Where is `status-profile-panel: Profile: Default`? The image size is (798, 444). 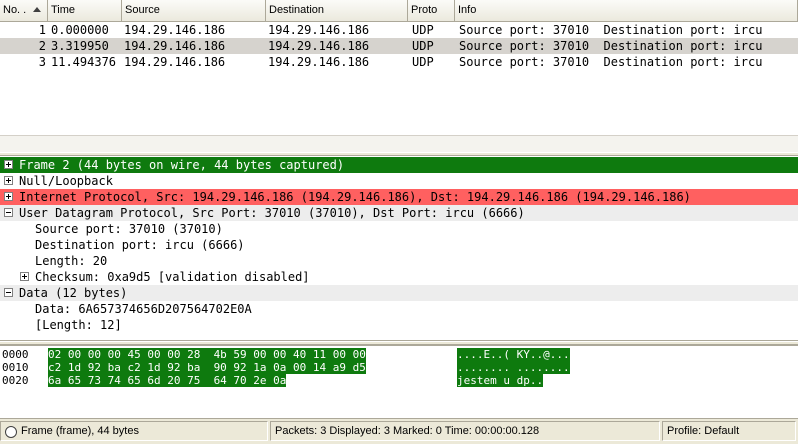
status-profile-panel: Profile: Default is located at coordinates (729, 431).